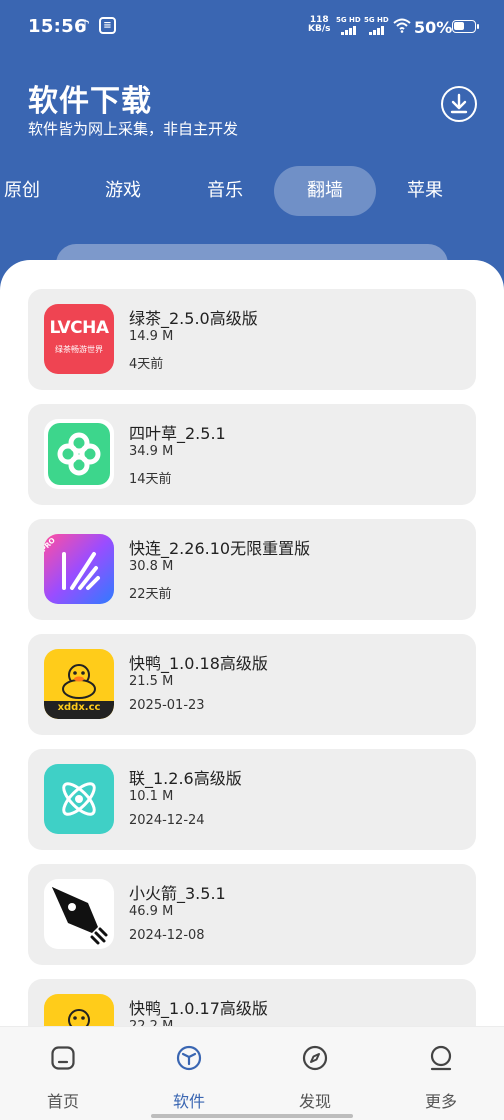 The width and height of the screenshot is (504, 1120). I want to click on list-item: PRO 快连_2.26.10无限重置版 30.8 M 22天前, so click(252, 569).